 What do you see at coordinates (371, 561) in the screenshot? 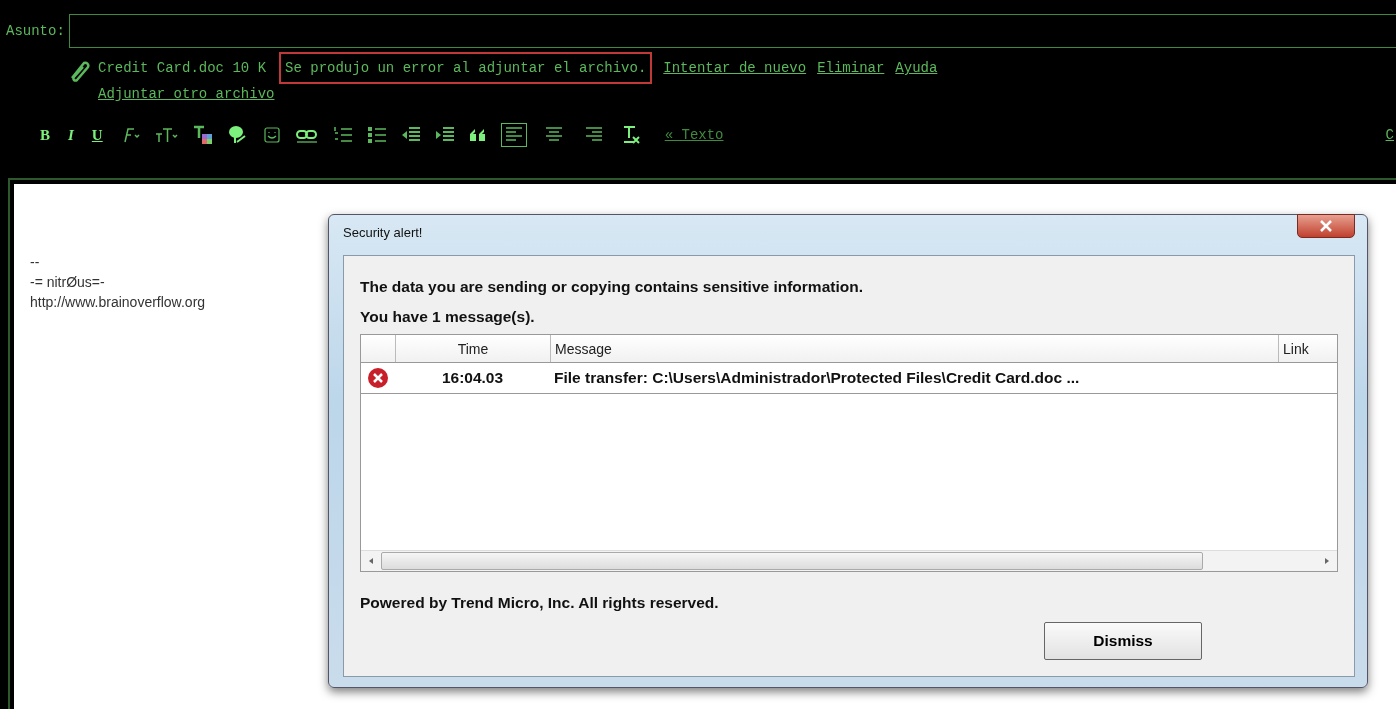
I see `scroll-left-icon` at bounding box center [371, 561].